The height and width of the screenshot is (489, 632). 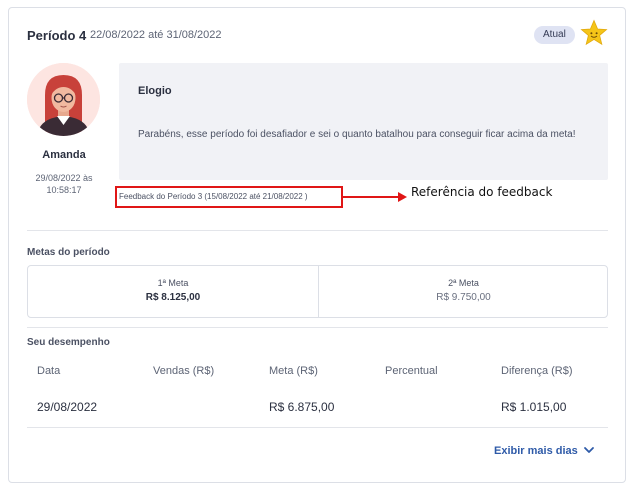 I want to click on feedback-type: Elogio, so click(x=155, y=91).